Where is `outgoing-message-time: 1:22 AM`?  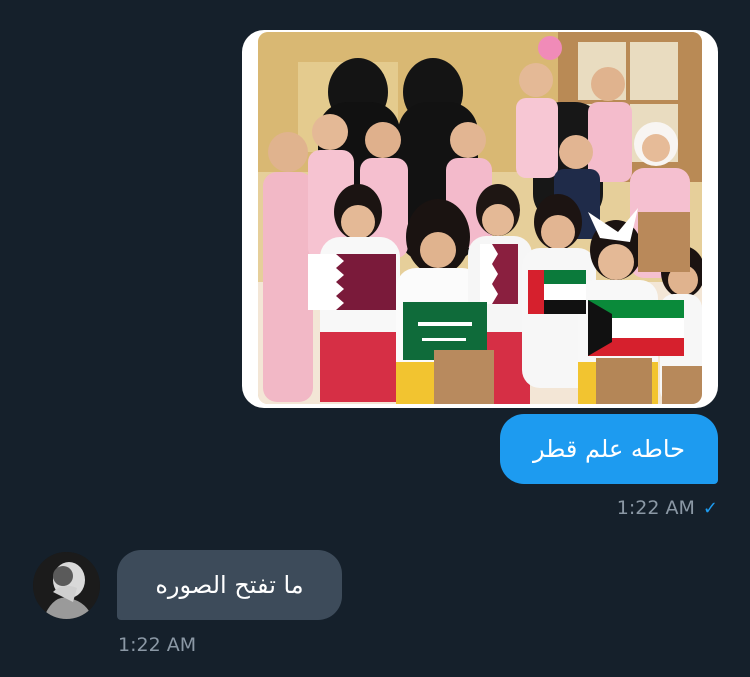
outgoing-message-time: 1:22 AM is located at coordinates (655, 508).